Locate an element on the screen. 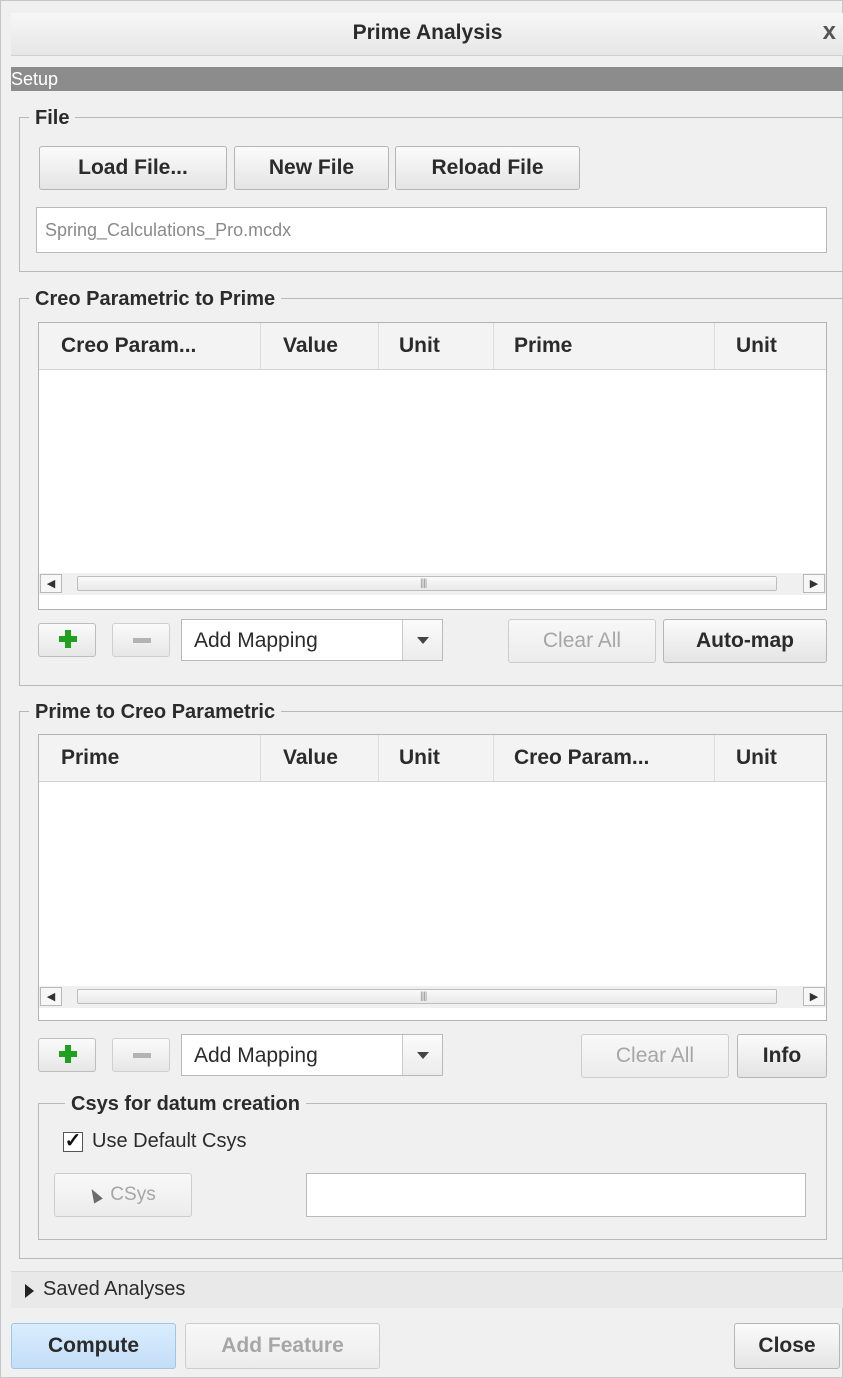 This screenshot has width=843, height=1378. reload-file-button: Reload File is located at coordinates (487, 168).